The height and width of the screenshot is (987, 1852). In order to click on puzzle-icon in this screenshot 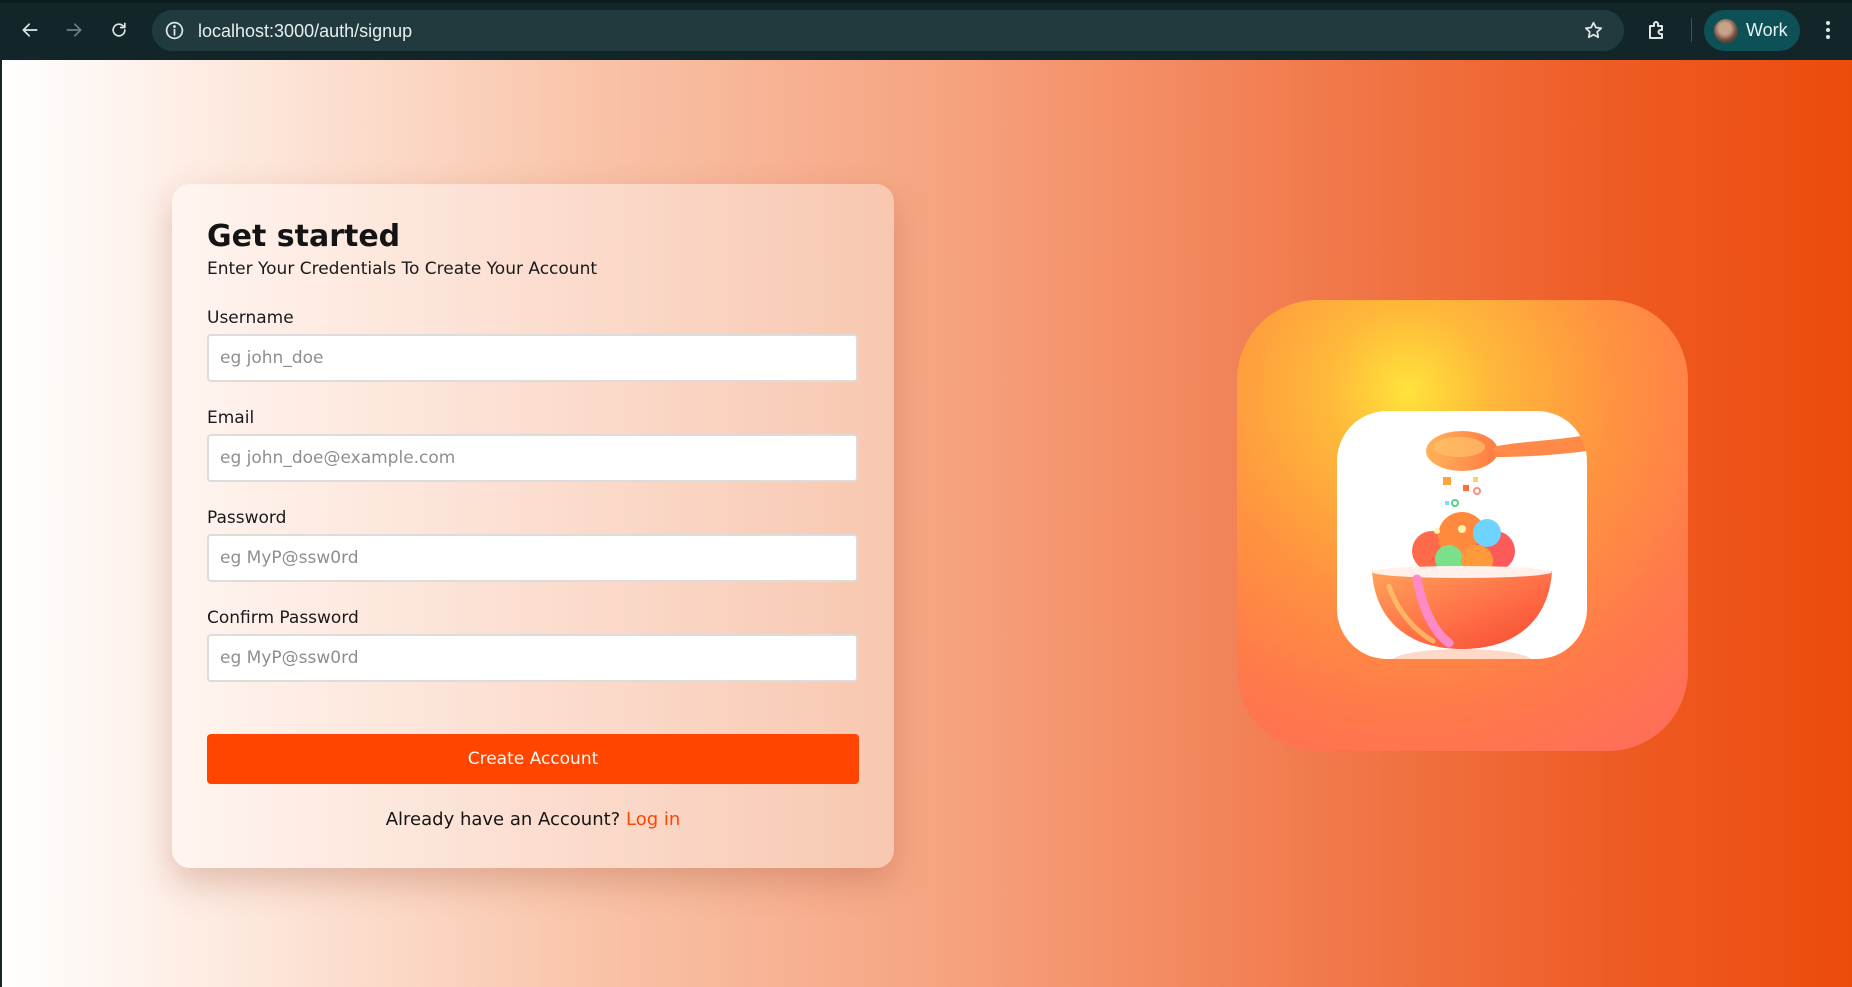, I will do `click(1657, 30)`.